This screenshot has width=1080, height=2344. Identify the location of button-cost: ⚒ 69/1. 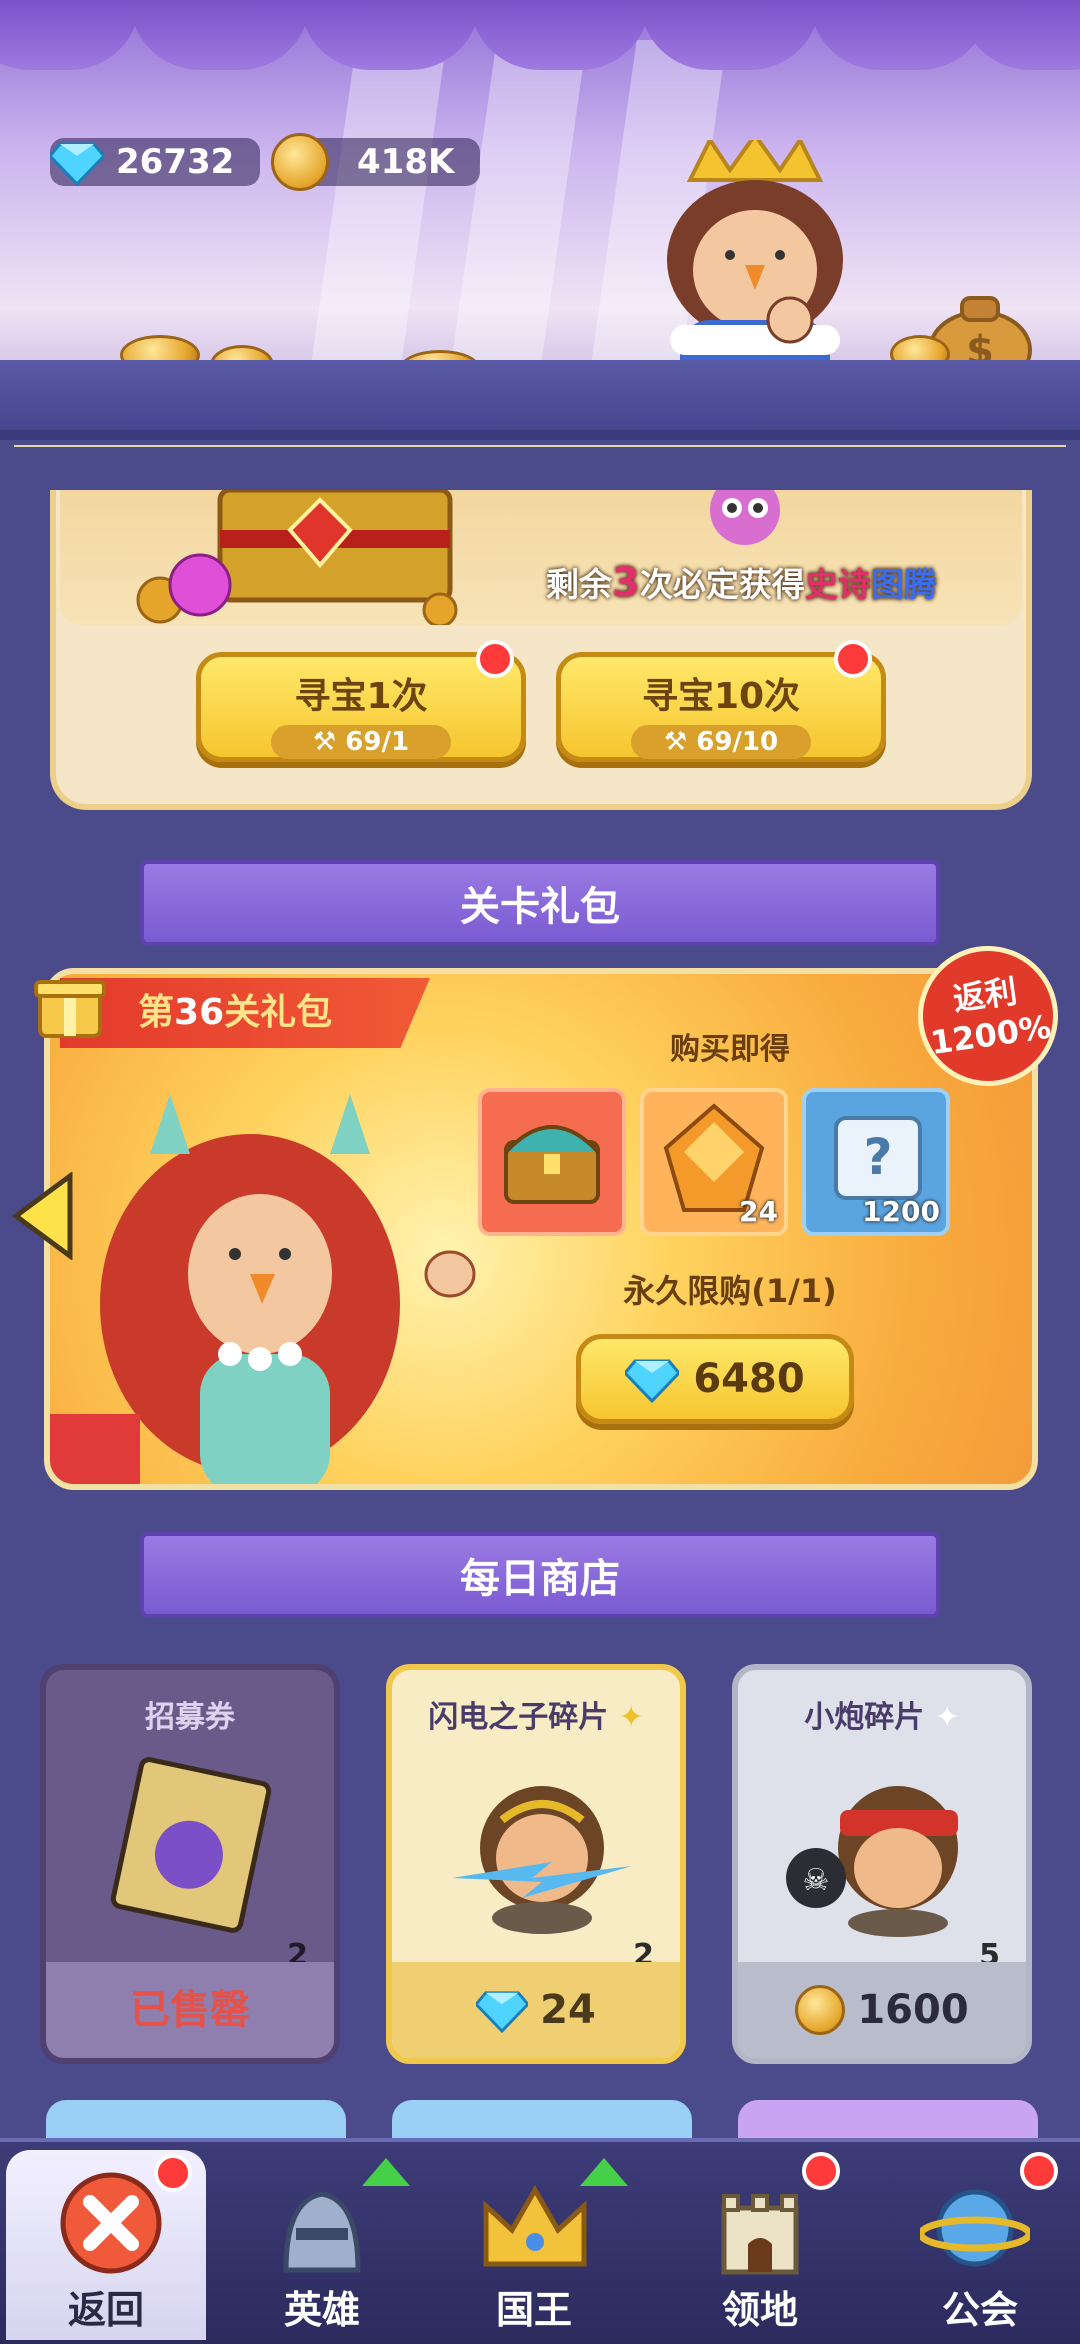
(361, 742).